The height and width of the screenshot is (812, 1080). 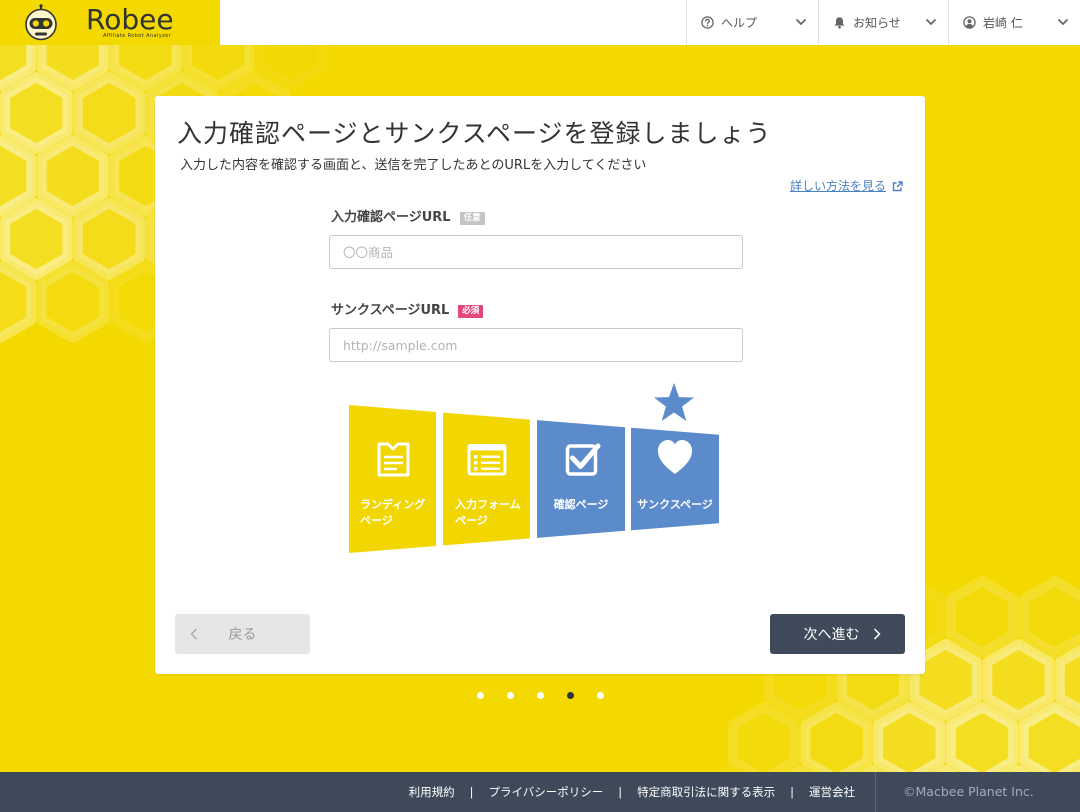 I want to click on page-title: 入力確認ページとサンクスページを登録しましょう, so click(x=474, y=133).